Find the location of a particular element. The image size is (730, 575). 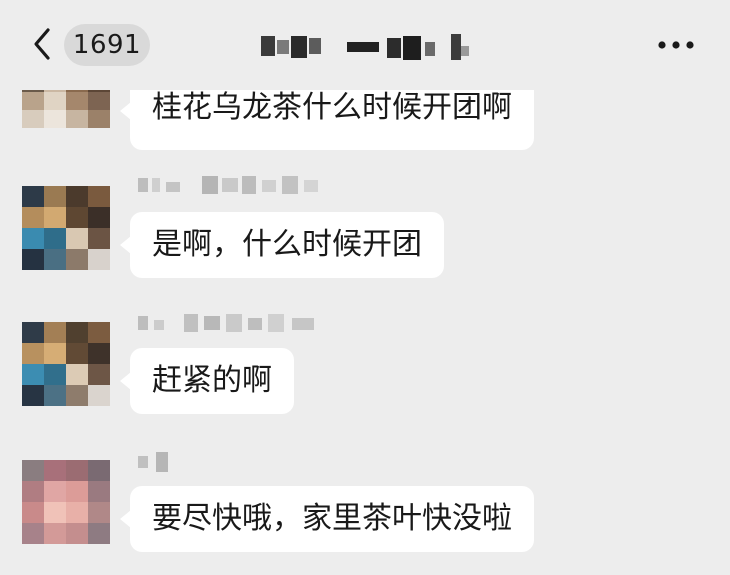

ellipsis-icon is located at coordinates (676, 45).